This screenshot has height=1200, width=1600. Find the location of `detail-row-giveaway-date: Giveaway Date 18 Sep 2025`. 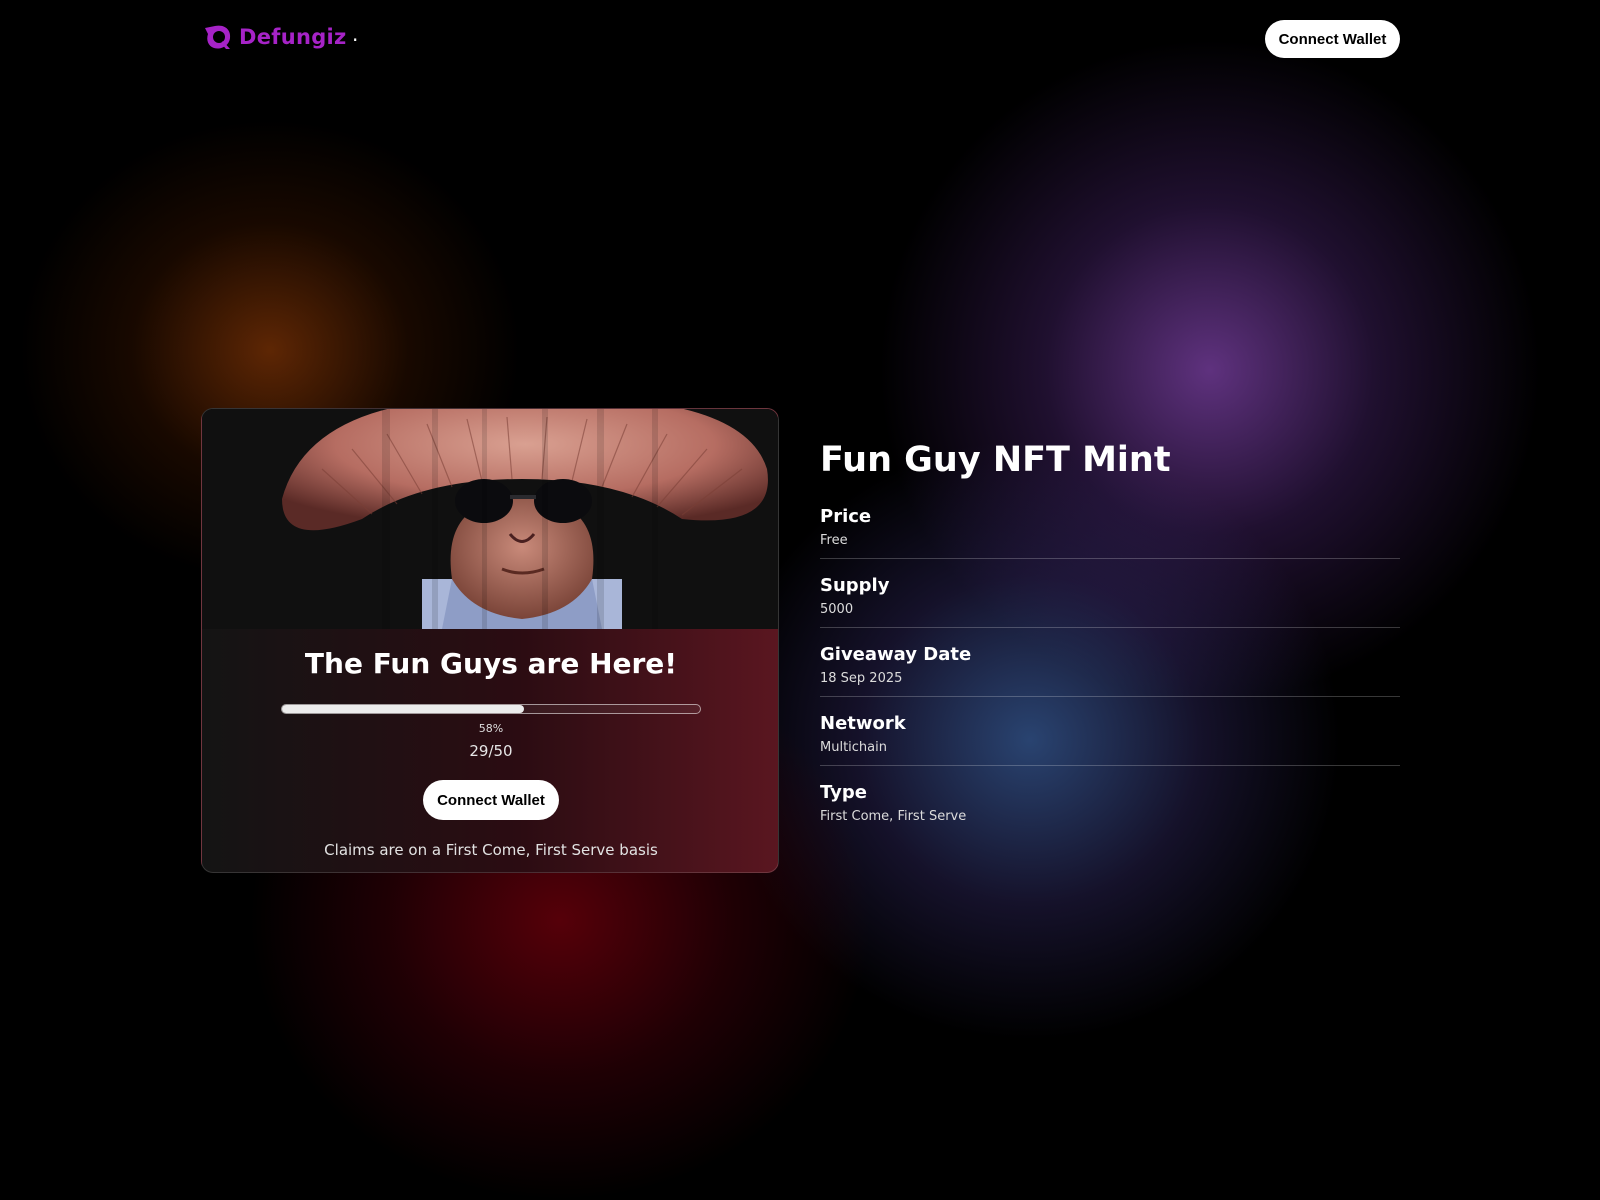

detail-row-giveaway-date: Giveaway Date 18 Sep 2025 is located at coordinates (1110, 670).